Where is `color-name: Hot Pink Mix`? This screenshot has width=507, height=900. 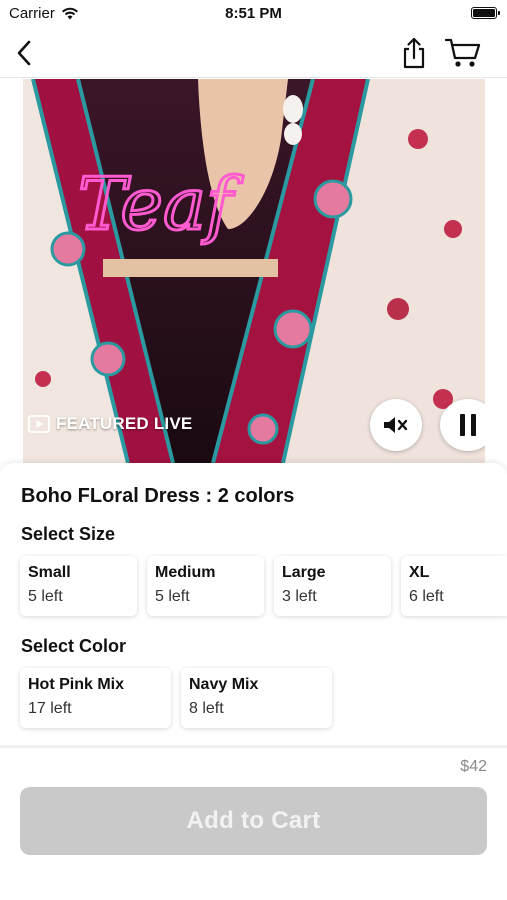
color-name: Hot Pink Mix is located at coordinates (76, 684).